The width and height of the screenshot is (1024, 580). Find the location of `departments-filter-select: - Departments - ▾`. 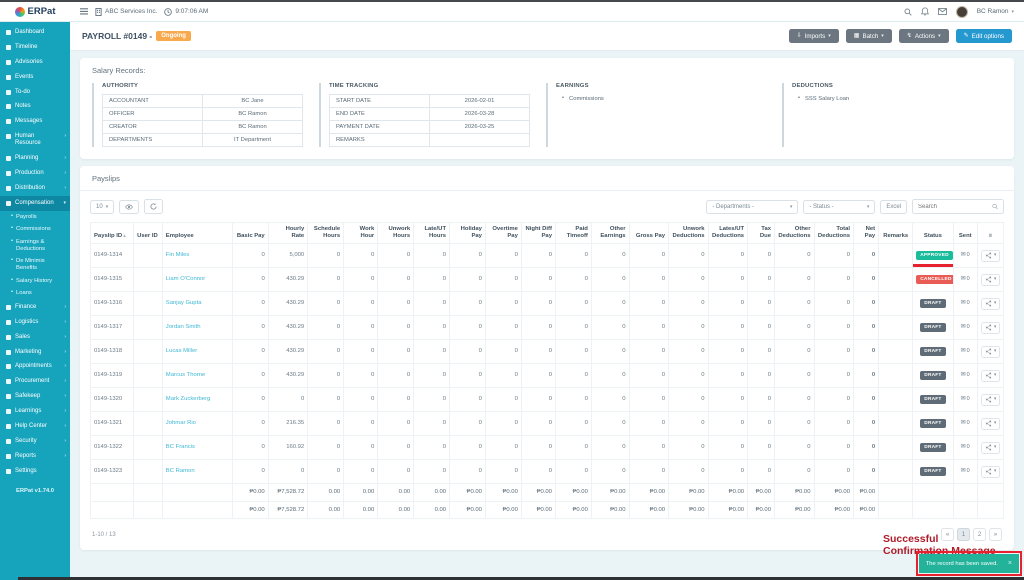

departments-filter-select: - Departments - ▾ is located at coordinates (752, 206).